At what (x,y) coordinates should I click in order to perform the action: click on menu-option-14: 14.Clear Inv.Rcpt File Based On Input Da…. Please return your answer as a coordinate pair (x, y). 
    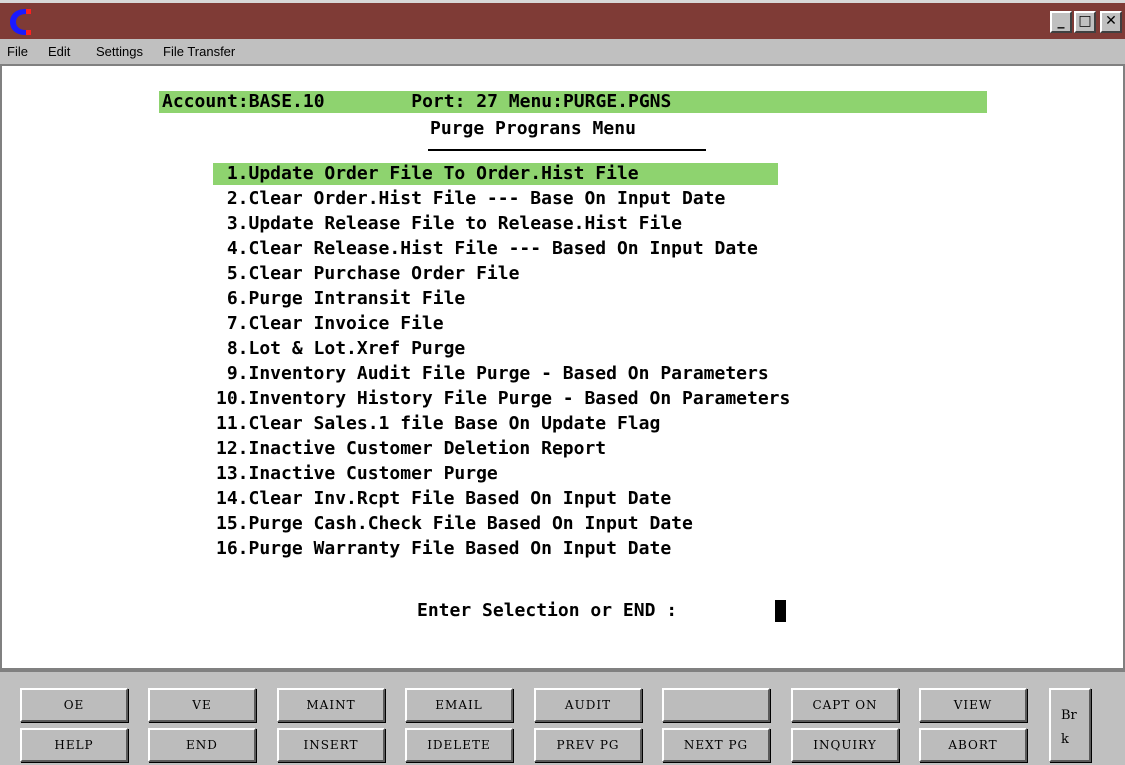
    Looking at the image, I should click on (443, 499).